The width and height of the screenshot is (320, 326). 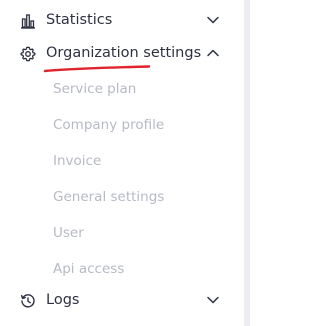 What do you see at coordinates (247, 163) in the screenshot?
I see `scrollbar-track` at bounding box center [247, 163].